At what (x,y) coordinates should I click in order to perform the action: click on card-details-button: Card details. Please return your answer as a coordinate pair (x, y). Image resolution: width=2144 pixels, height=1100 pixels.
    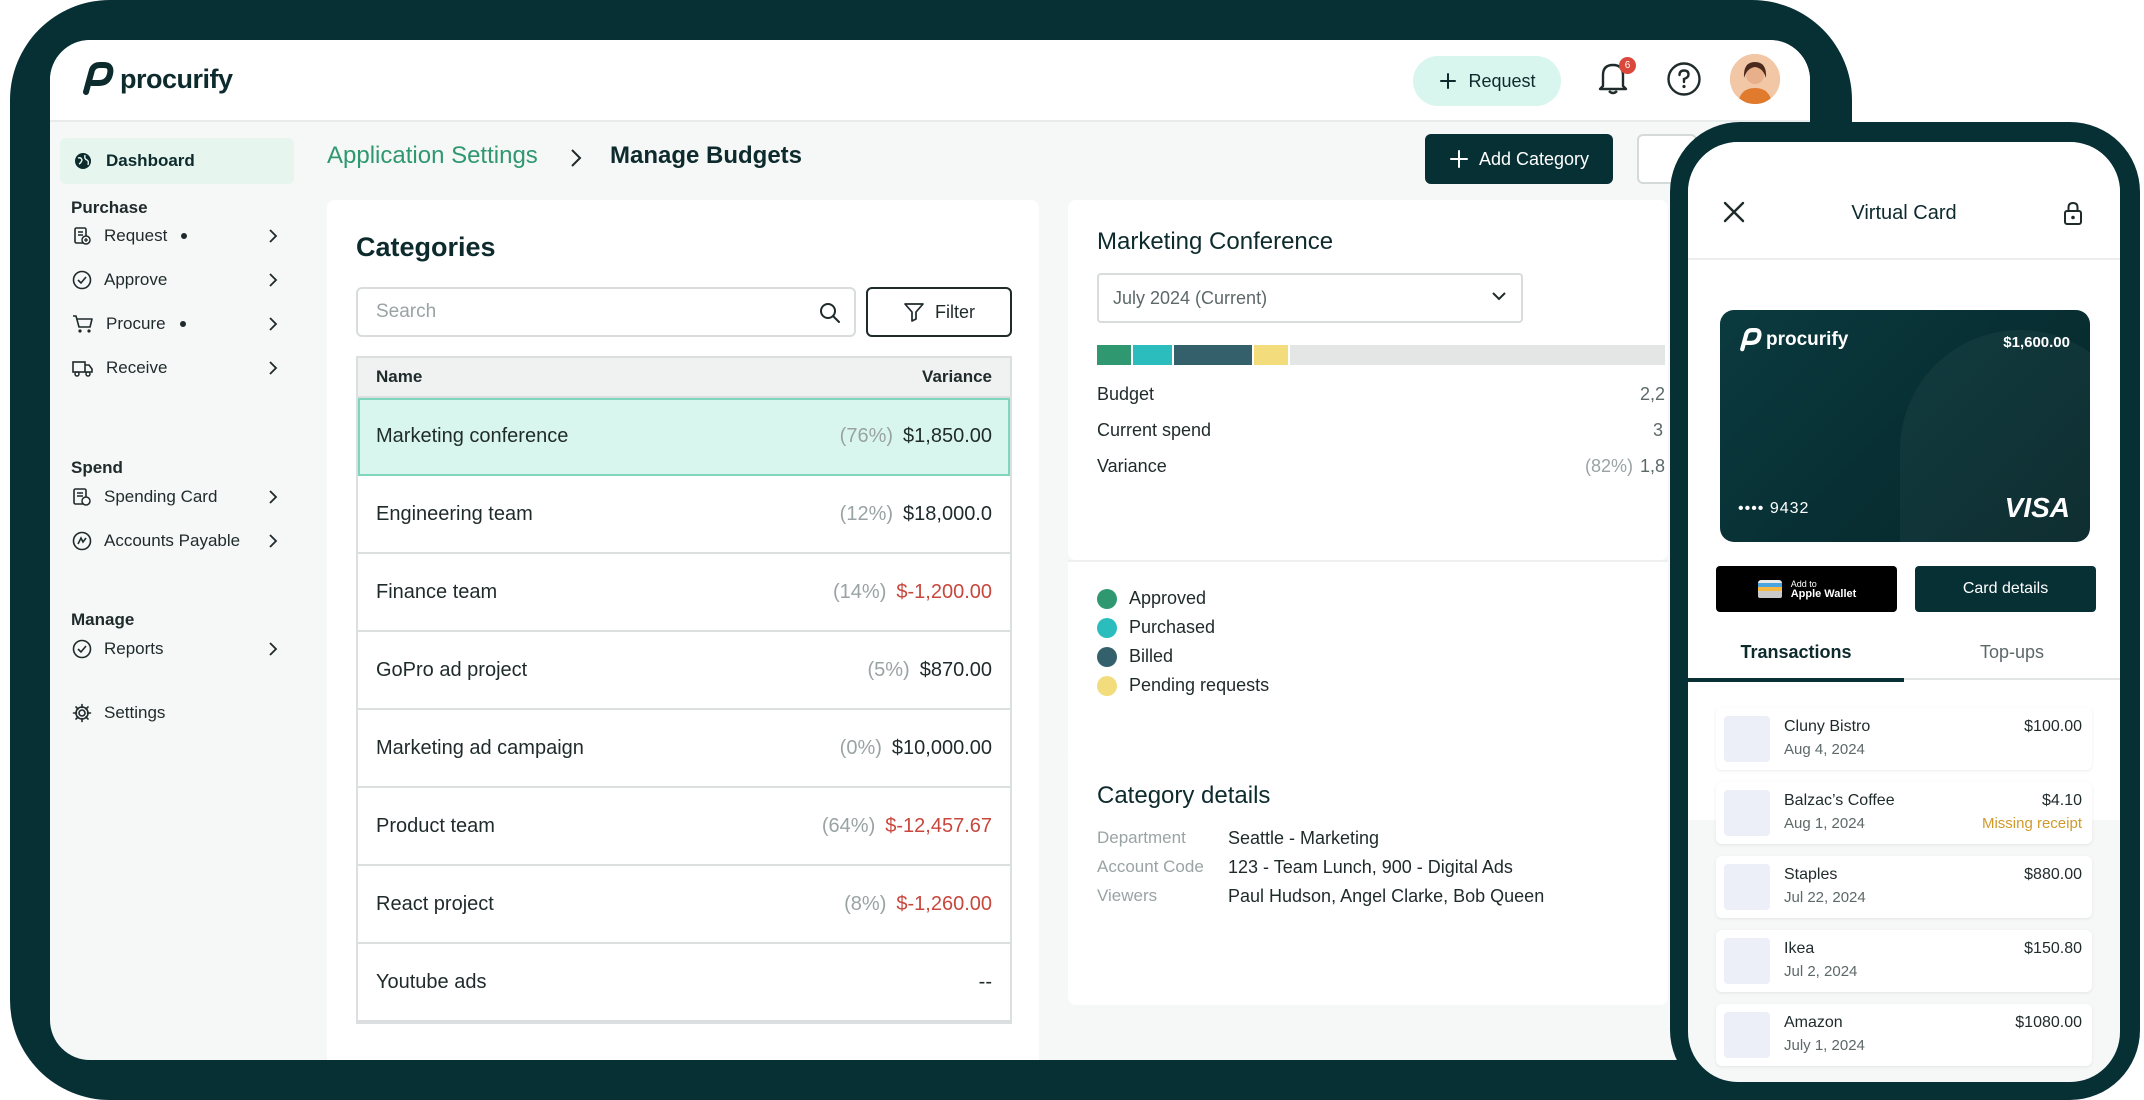
    Looking at the image, I should click on (2005, 589).